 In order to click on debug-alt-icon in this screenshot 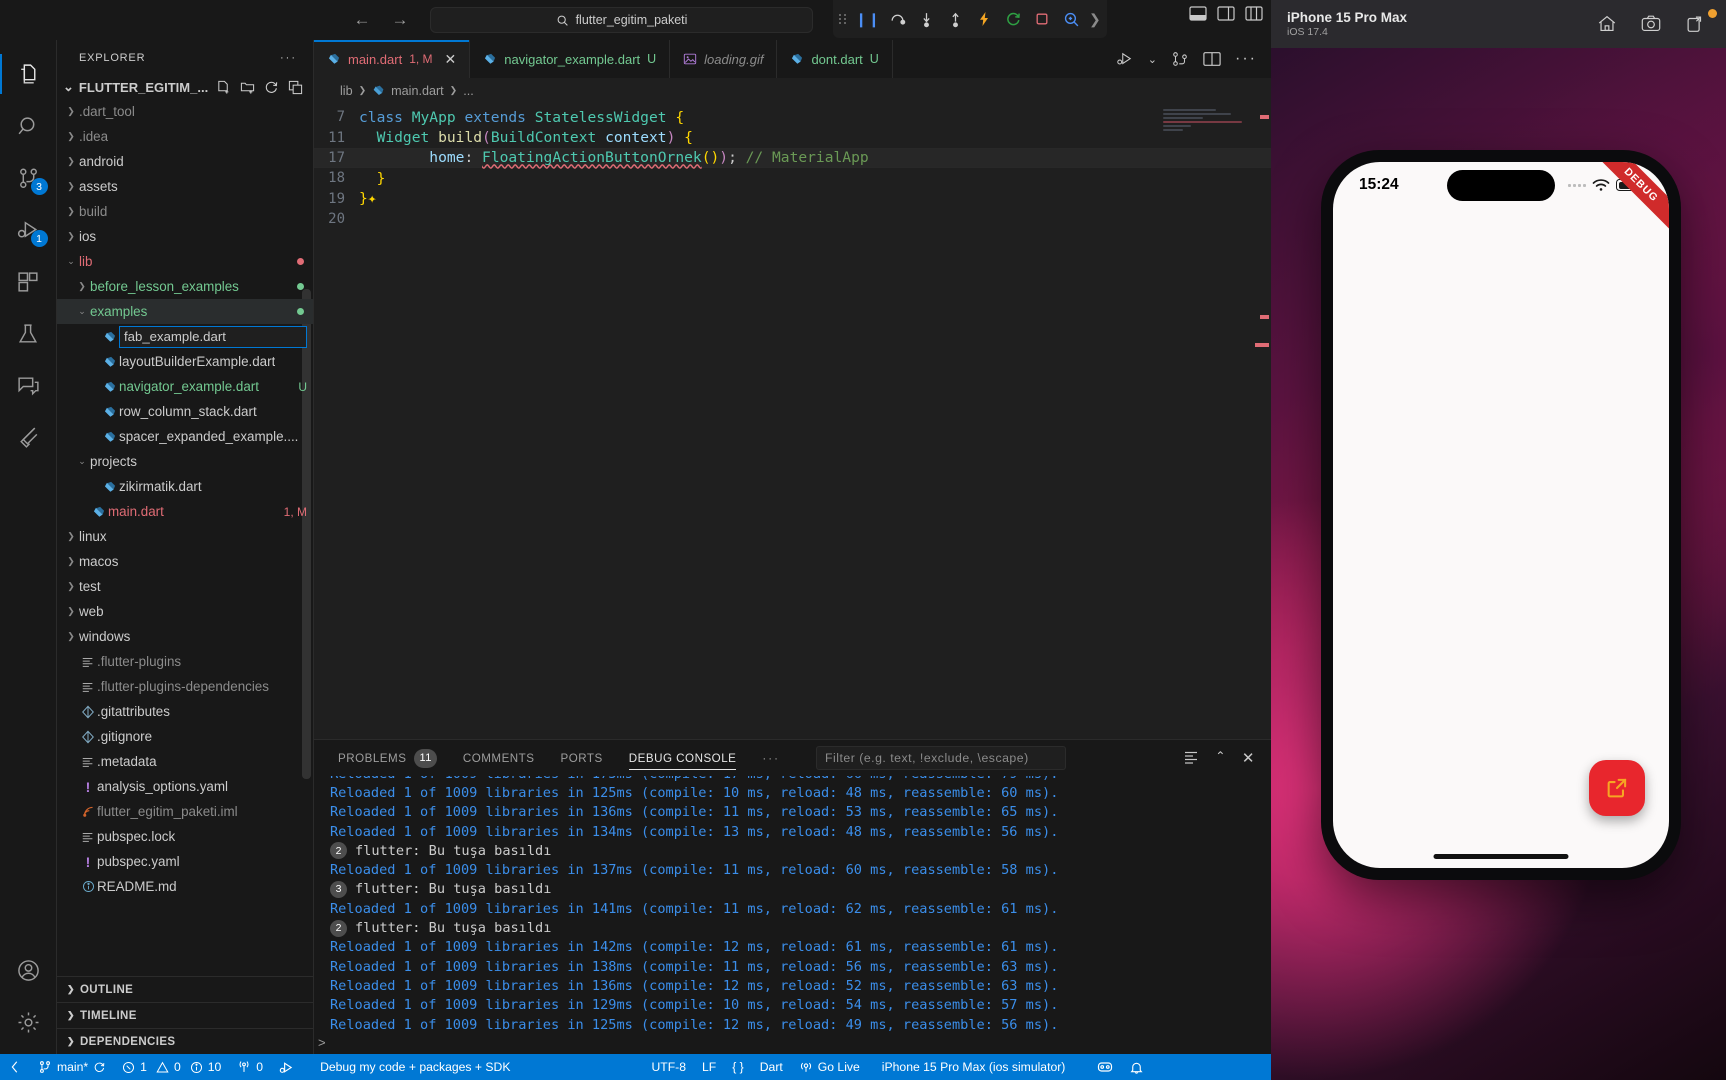, I will do `click(286, 1067)`.